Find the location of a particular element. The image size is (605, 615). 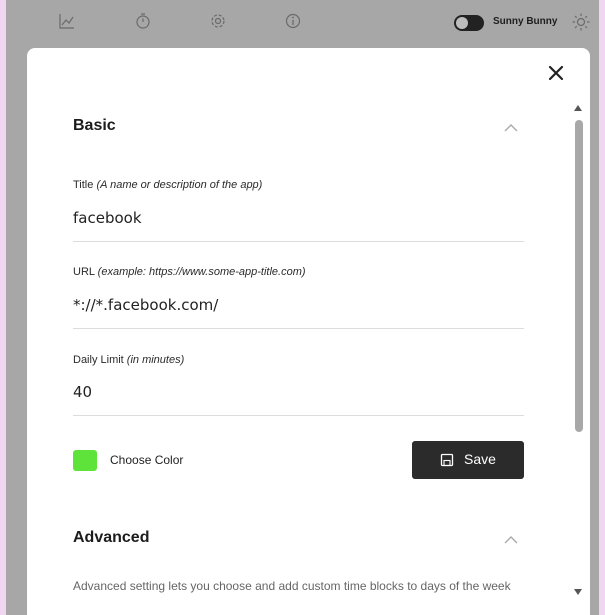

scroll-down-arrow is located at coordinates (578, 592).